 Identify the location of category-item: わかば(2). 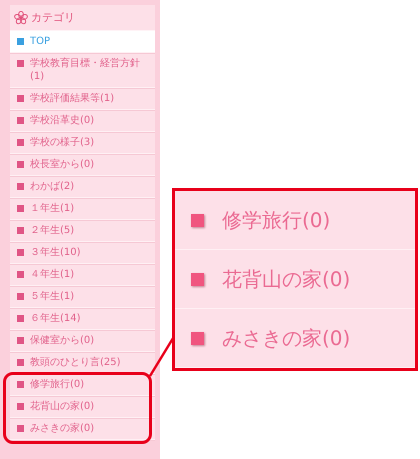
(82, 187).